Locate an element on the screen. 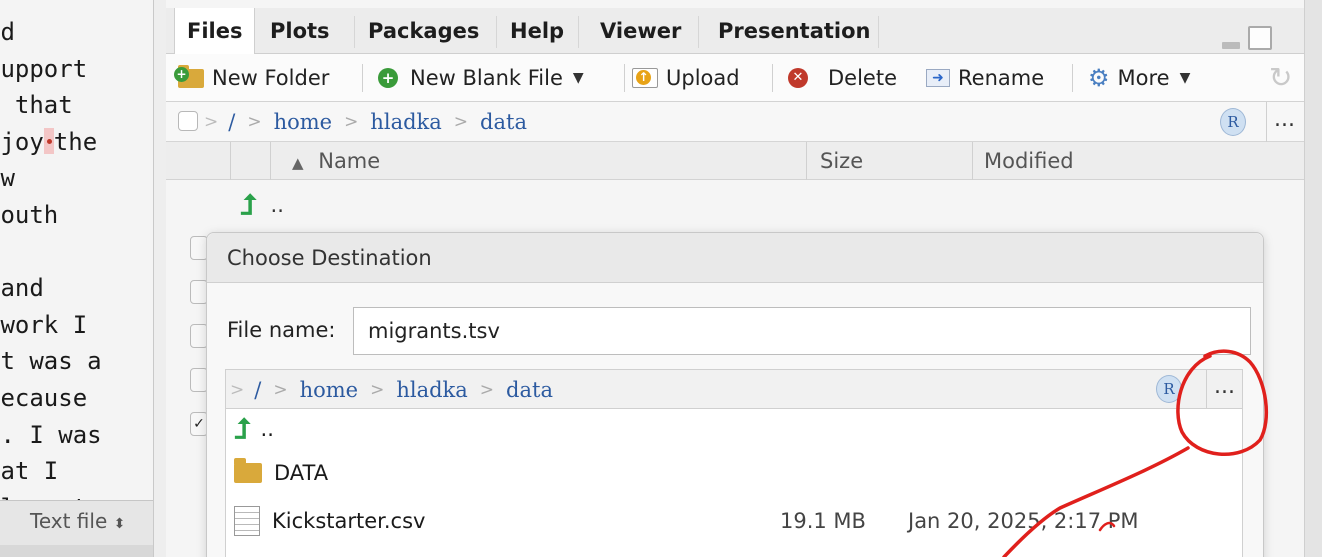 Image resolution: width=1322 pixels, height=557 pixels. editor-line: support is located at coordinates (44, 68).